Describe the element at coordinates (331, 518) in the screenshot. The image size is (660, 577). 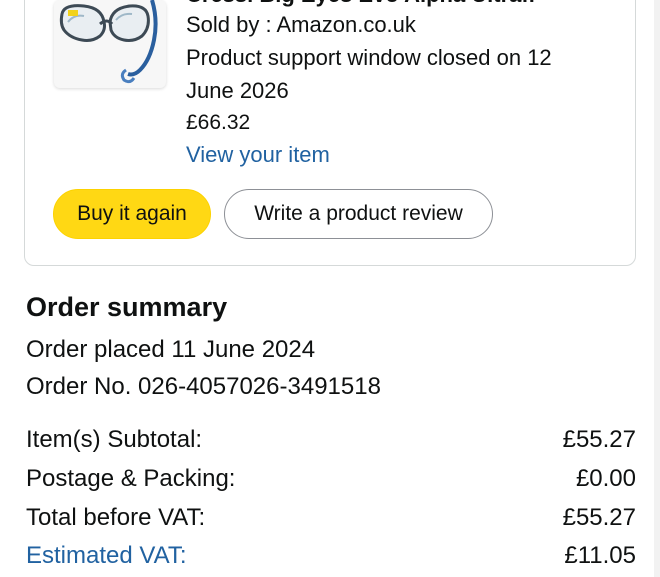
I see `total-before-vat-row: Total before VAT: £55.27` at that location.